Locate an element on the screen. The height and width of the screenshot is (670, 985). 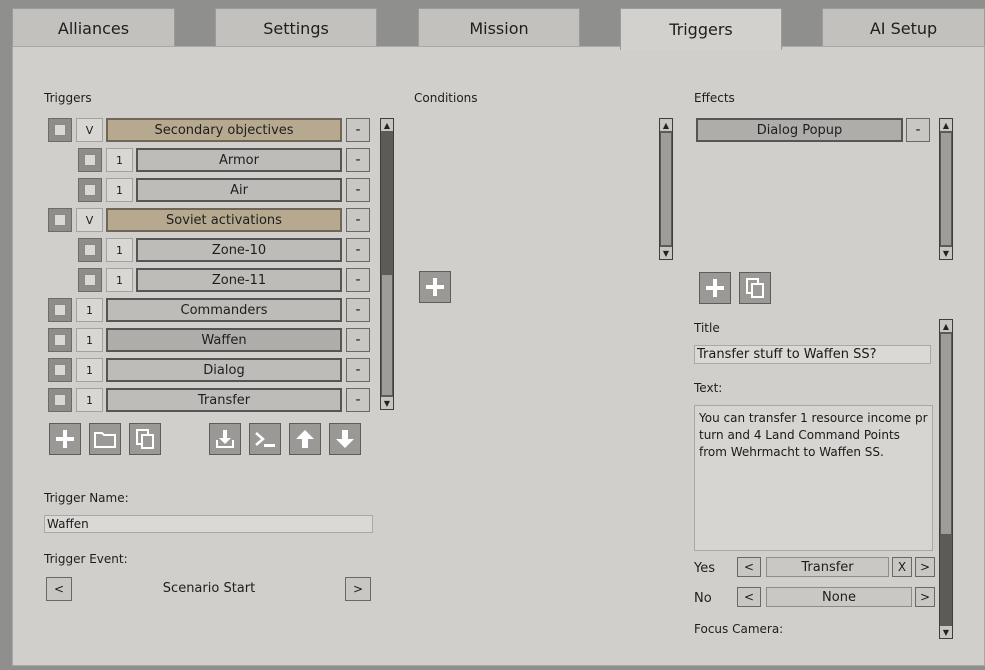
effect-title-input: Transfer stuff to Waffen SS? is located at coordinates (812, 354).